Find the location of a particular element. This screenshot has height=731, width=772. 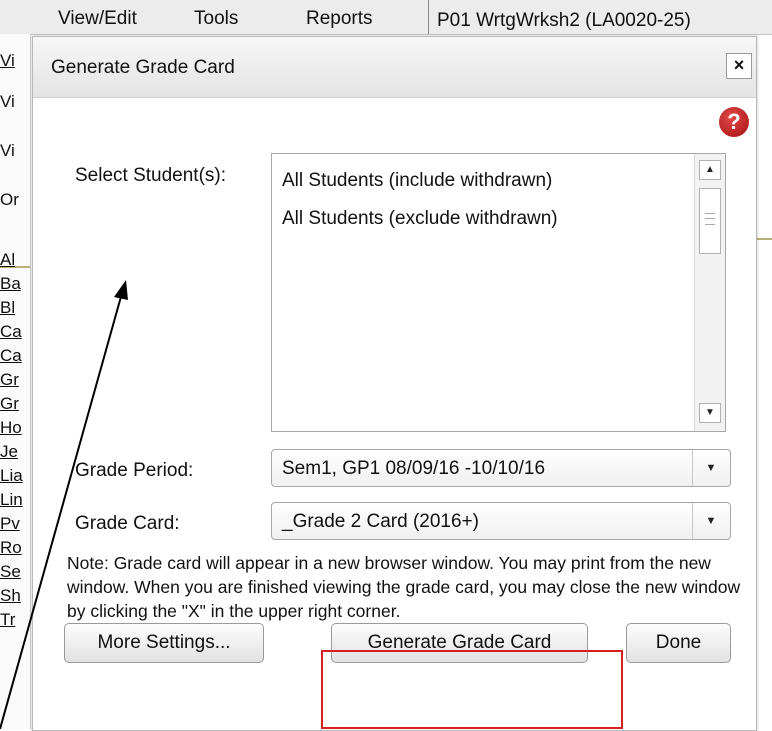

student-link: Se is located at coordinates (15, 572).